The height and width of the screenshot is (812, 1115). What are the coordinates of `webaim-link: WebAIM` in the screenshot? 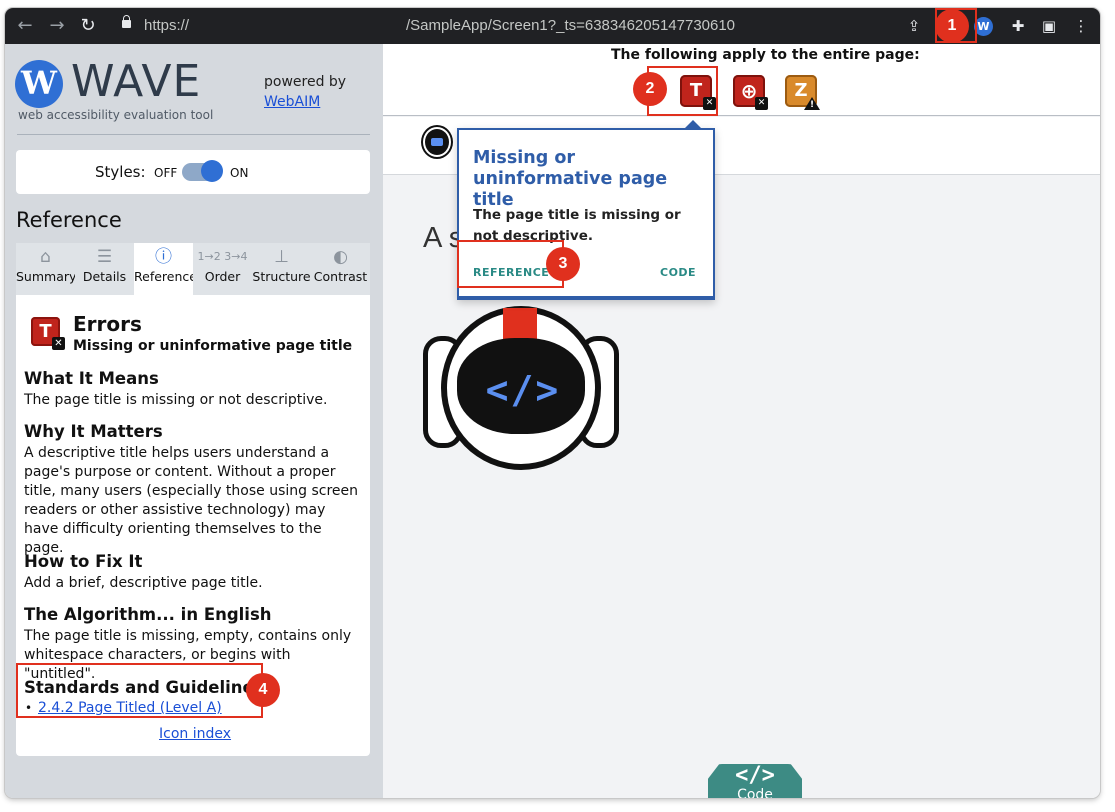 It's located at (292, 102).